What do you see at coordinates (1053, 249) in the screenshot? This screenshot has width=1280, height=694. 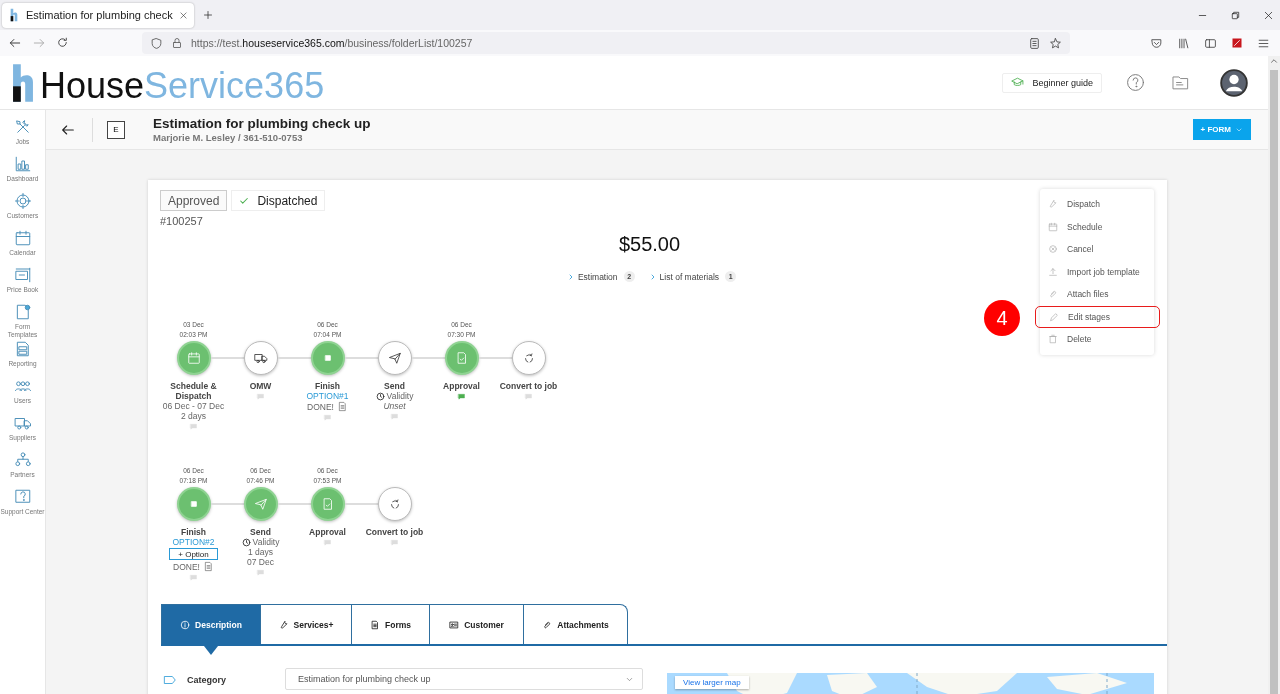 I see `cancel-icon` at bounding box center [1053, 249].